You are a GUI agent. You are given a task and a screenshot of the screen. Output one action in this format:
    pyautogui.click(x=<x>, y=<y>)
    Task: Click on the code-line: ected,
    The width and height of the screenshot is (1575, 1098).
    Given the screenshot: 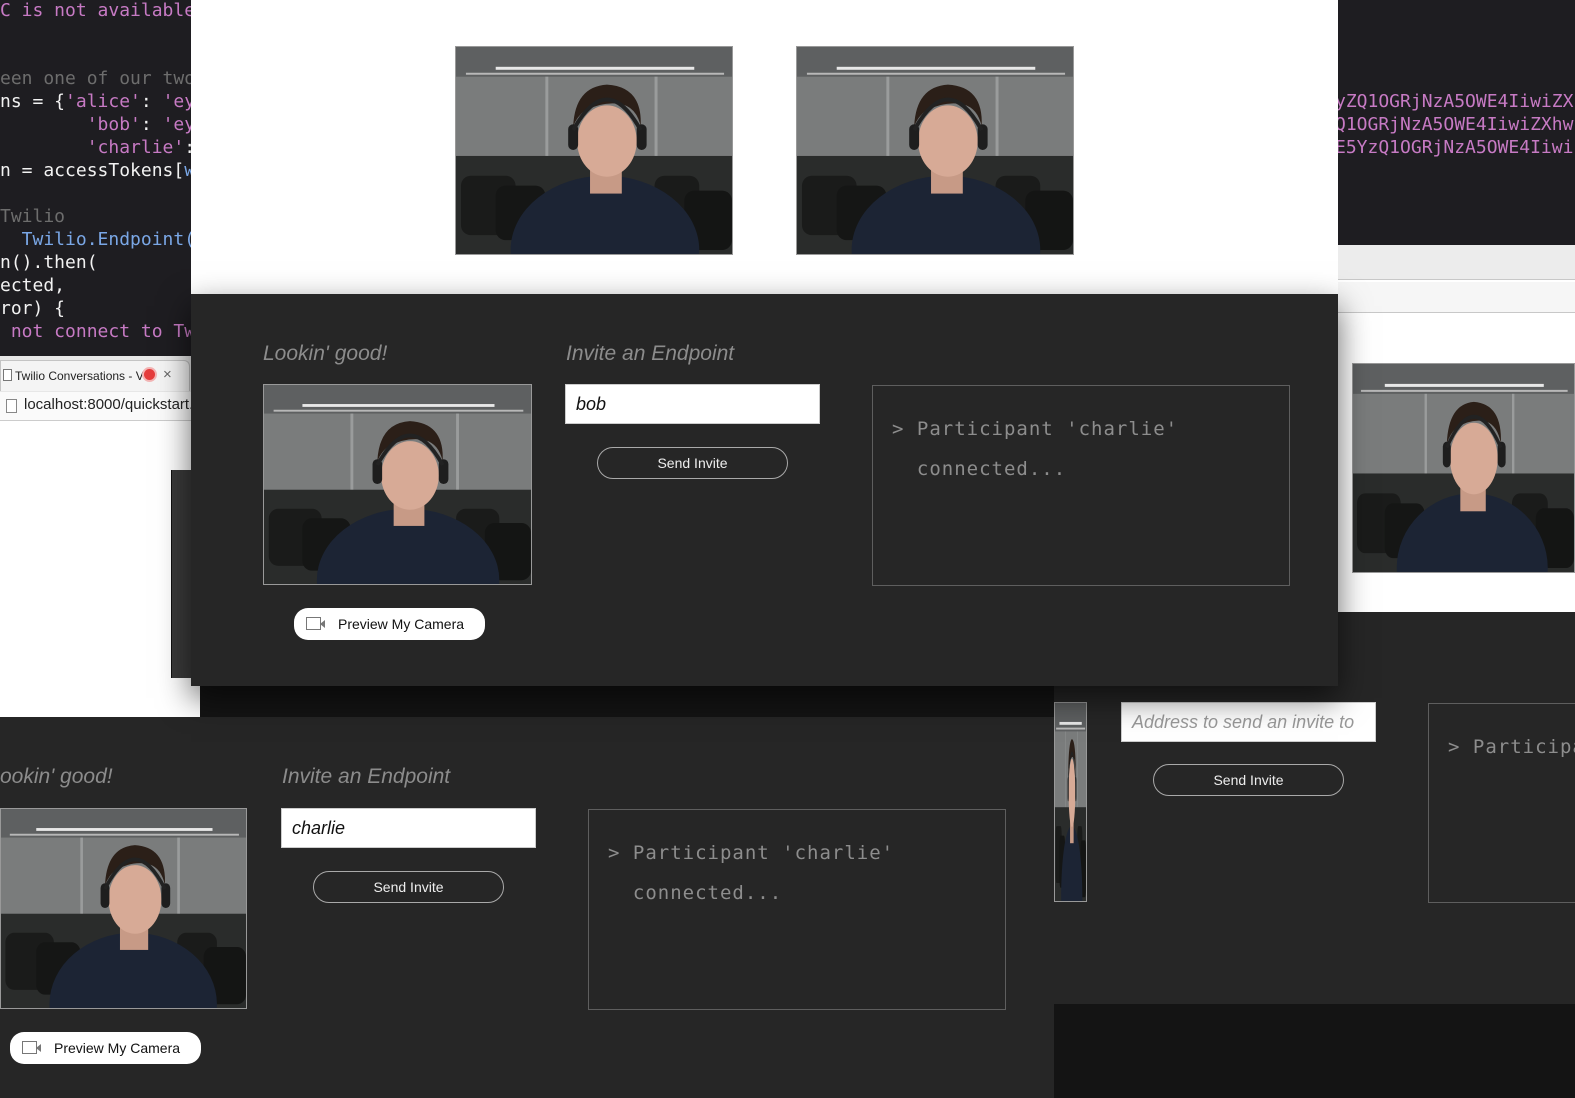 What is the action you would take?
    pyautogui.click(x=33, y=285)
    